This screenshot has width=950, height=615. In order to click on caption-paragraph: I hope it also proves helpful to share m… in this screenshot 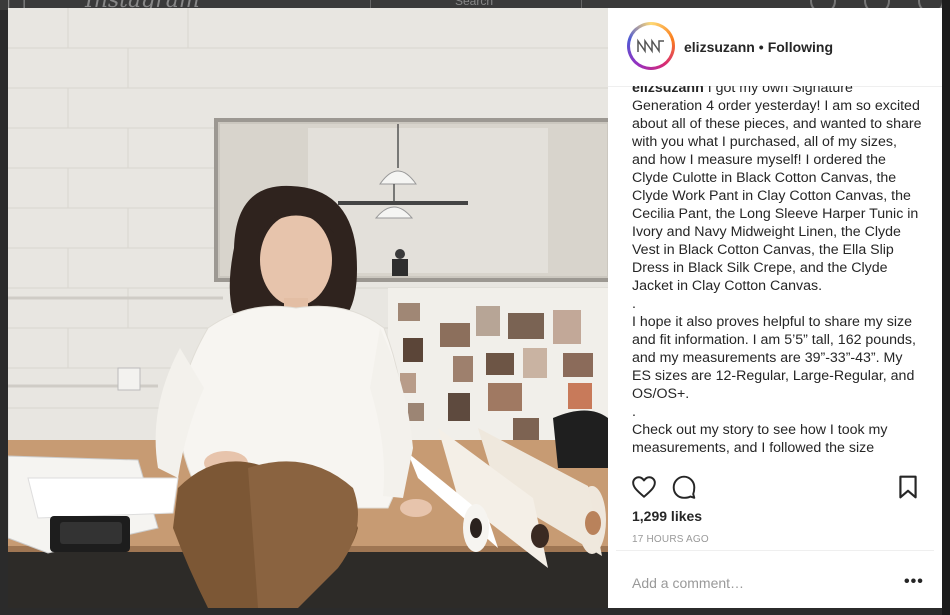, I will do `click(774, 358)`.